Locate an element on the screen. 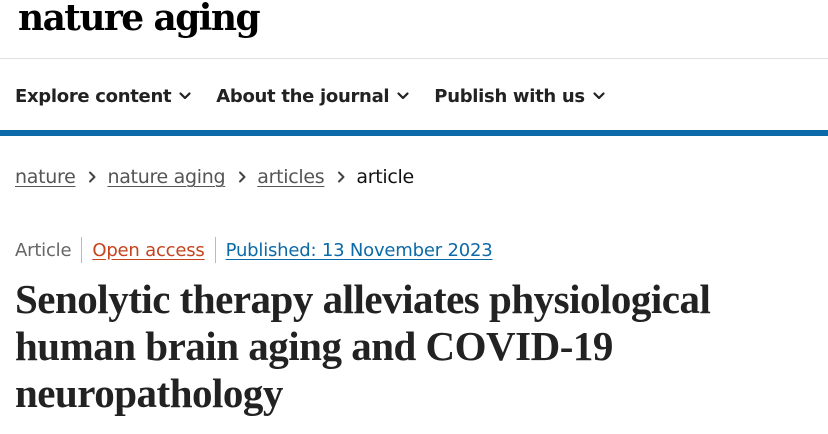 The image size is (828, 434). nav-publish-with-us-label: Publish with us is located at coordinates (509, 96).